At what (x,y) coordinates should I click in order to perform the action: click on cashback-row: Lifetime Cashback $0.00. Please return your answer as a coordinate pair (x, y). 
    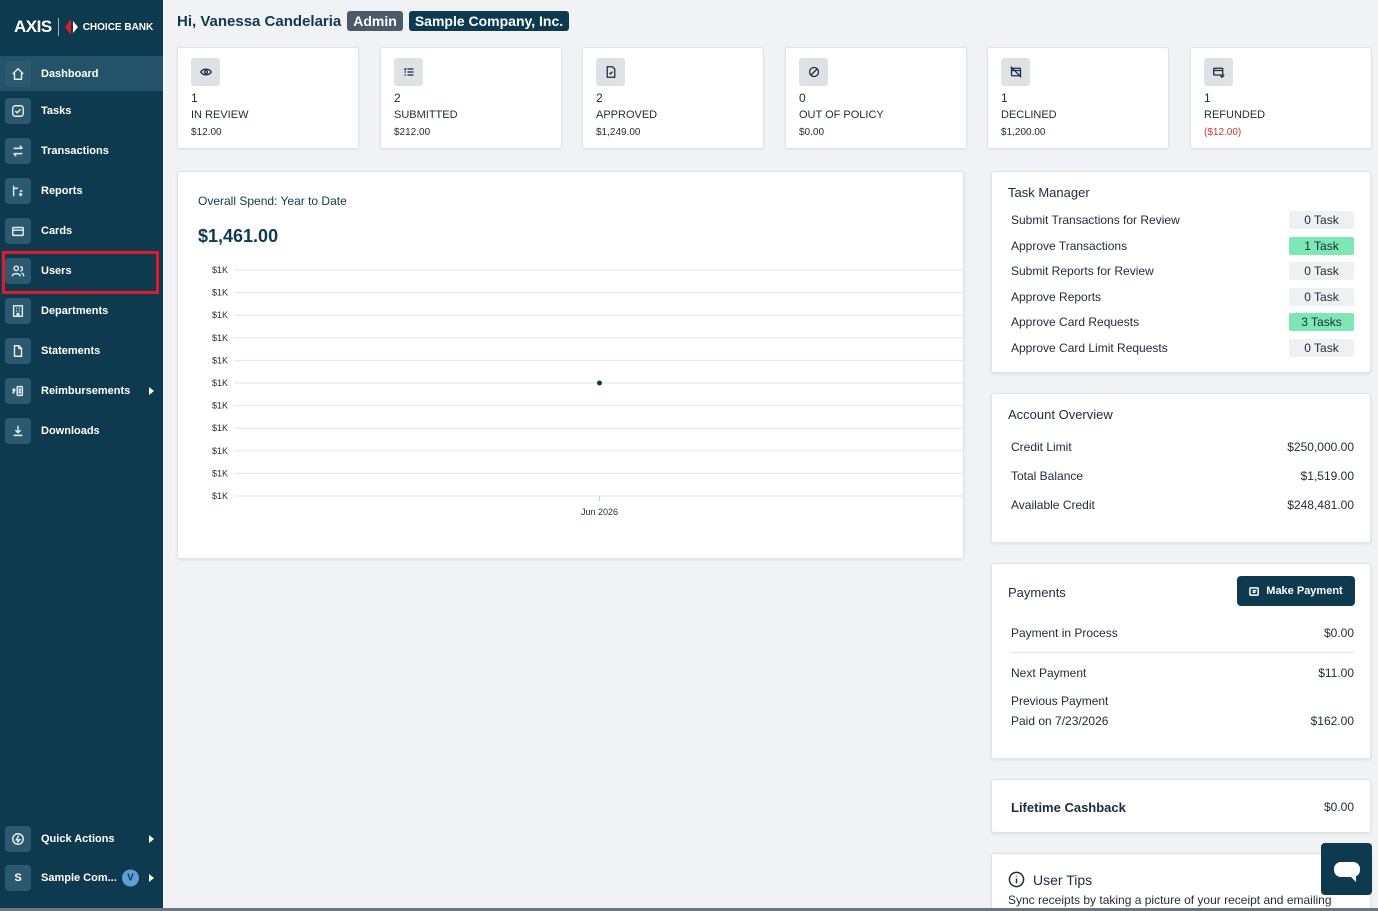
    Looking at the image, I should click on (1182, 807).